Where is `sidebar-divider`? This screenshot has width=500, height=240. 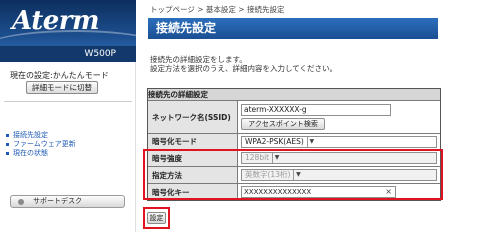 sidebar-divider is located at coordinates (68, 101).